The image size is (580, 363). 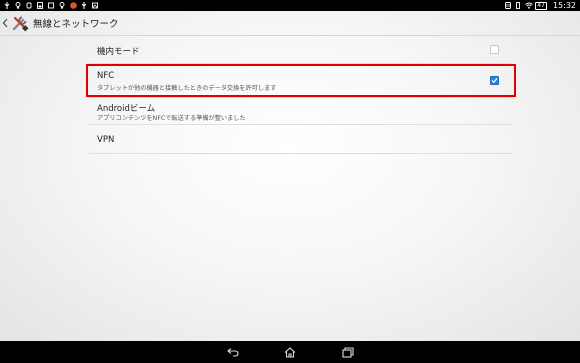 What do you see at coordinates (518, 5) in the screenshot?
I see `vibrate-icon` at bounding box center [518, 5].